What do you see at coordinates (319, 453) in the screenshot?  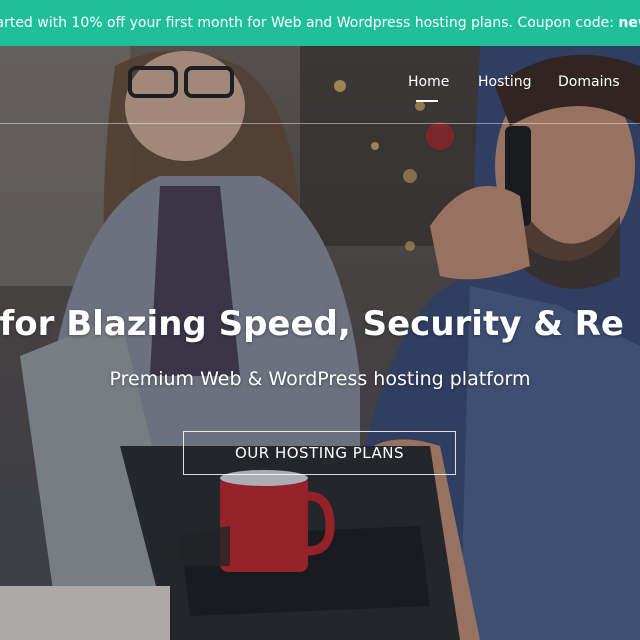 I see `hosting-plans-button: OUR HOSTING PLANS` at bounding box center [319, 453].